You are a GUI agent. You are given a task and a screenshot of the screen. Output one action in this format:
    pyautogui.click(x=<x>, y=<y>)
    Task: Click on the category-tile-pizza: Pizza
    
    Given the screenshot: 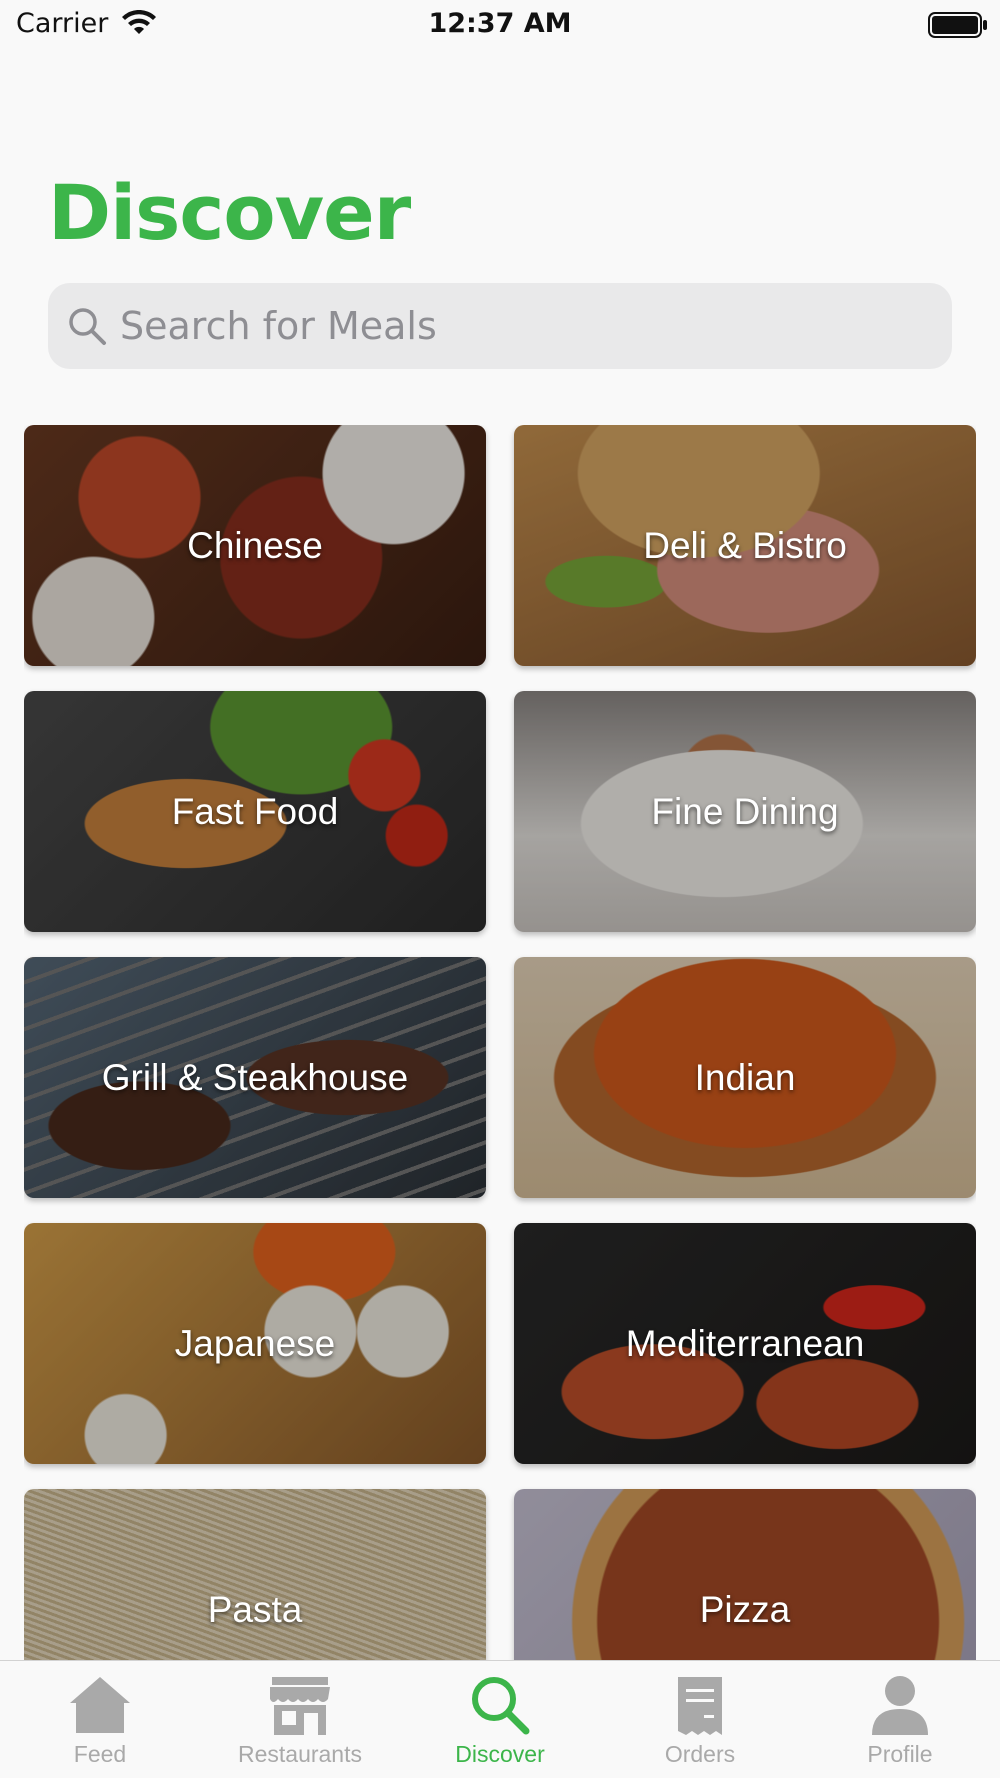 What is the action you would take?
    pyautogui.click(x=745, y=1574)
    